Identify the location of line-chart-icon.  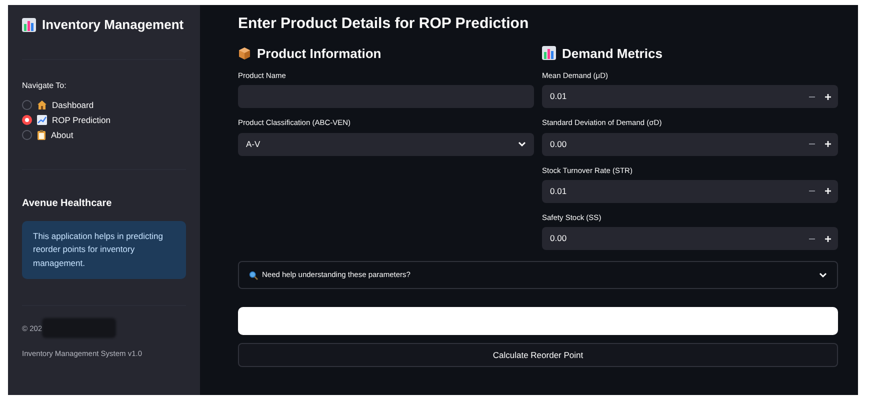
(42, 120).